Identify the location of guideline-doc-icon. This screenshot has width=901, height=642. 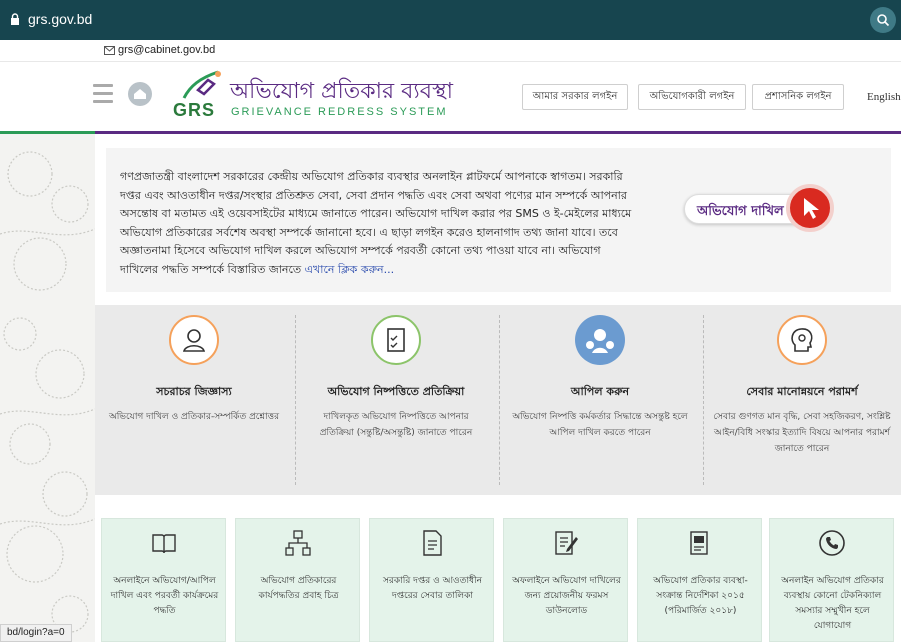
(699, 543).